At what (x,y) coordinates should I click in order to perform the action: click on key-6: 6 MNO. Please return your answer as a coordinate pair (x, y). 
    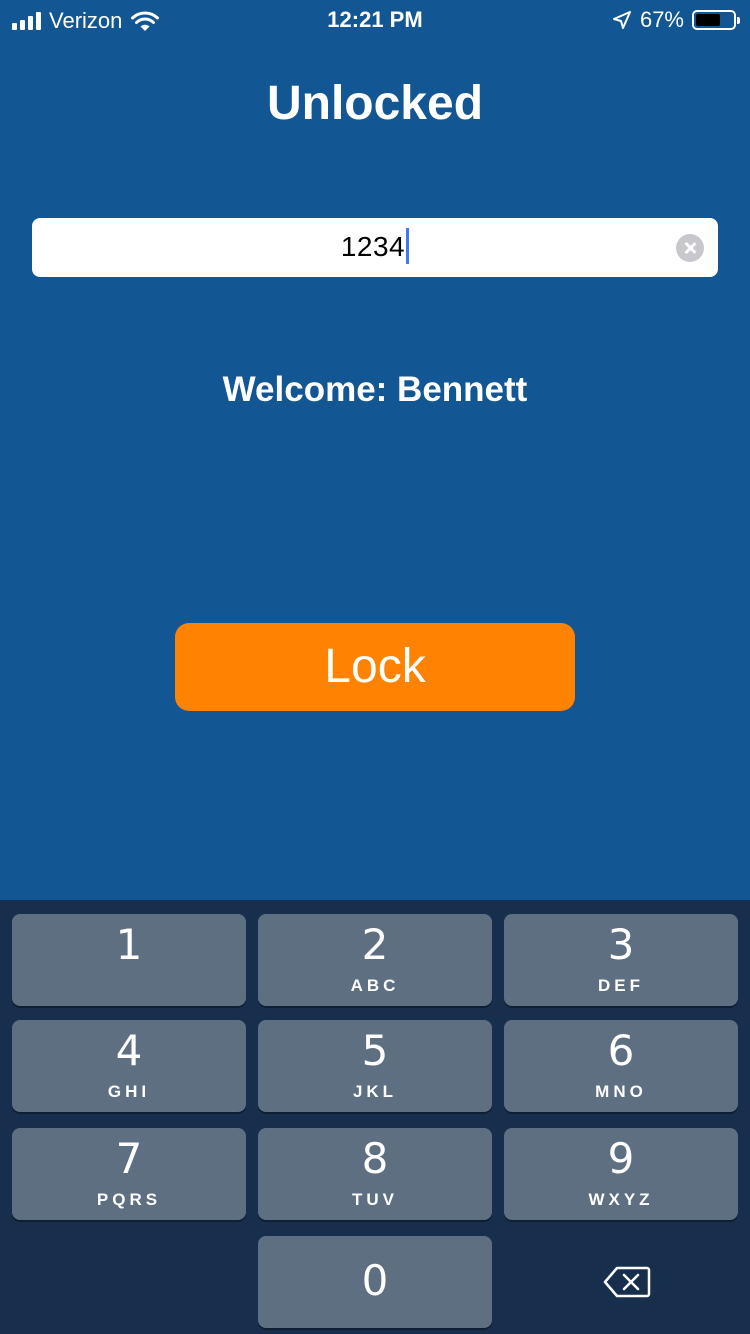
    Looking at the image, I should click on (621, 1066).